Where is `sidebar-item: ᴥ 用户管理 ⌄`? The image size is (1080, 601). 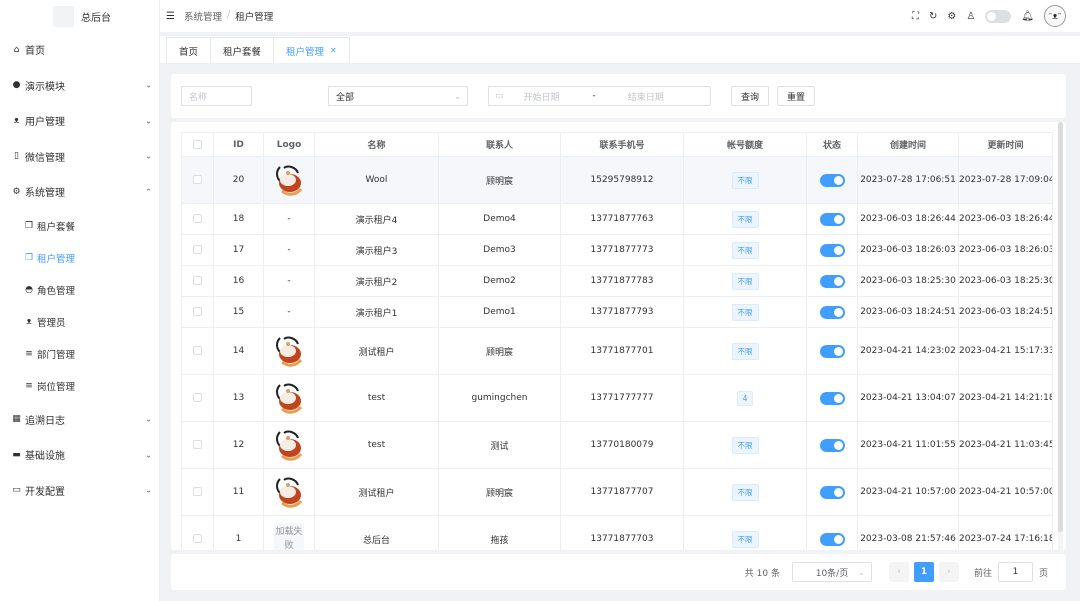
sidebar-item: ᴥ 用户管理 ⌄ is located at coordinates (79, 121).